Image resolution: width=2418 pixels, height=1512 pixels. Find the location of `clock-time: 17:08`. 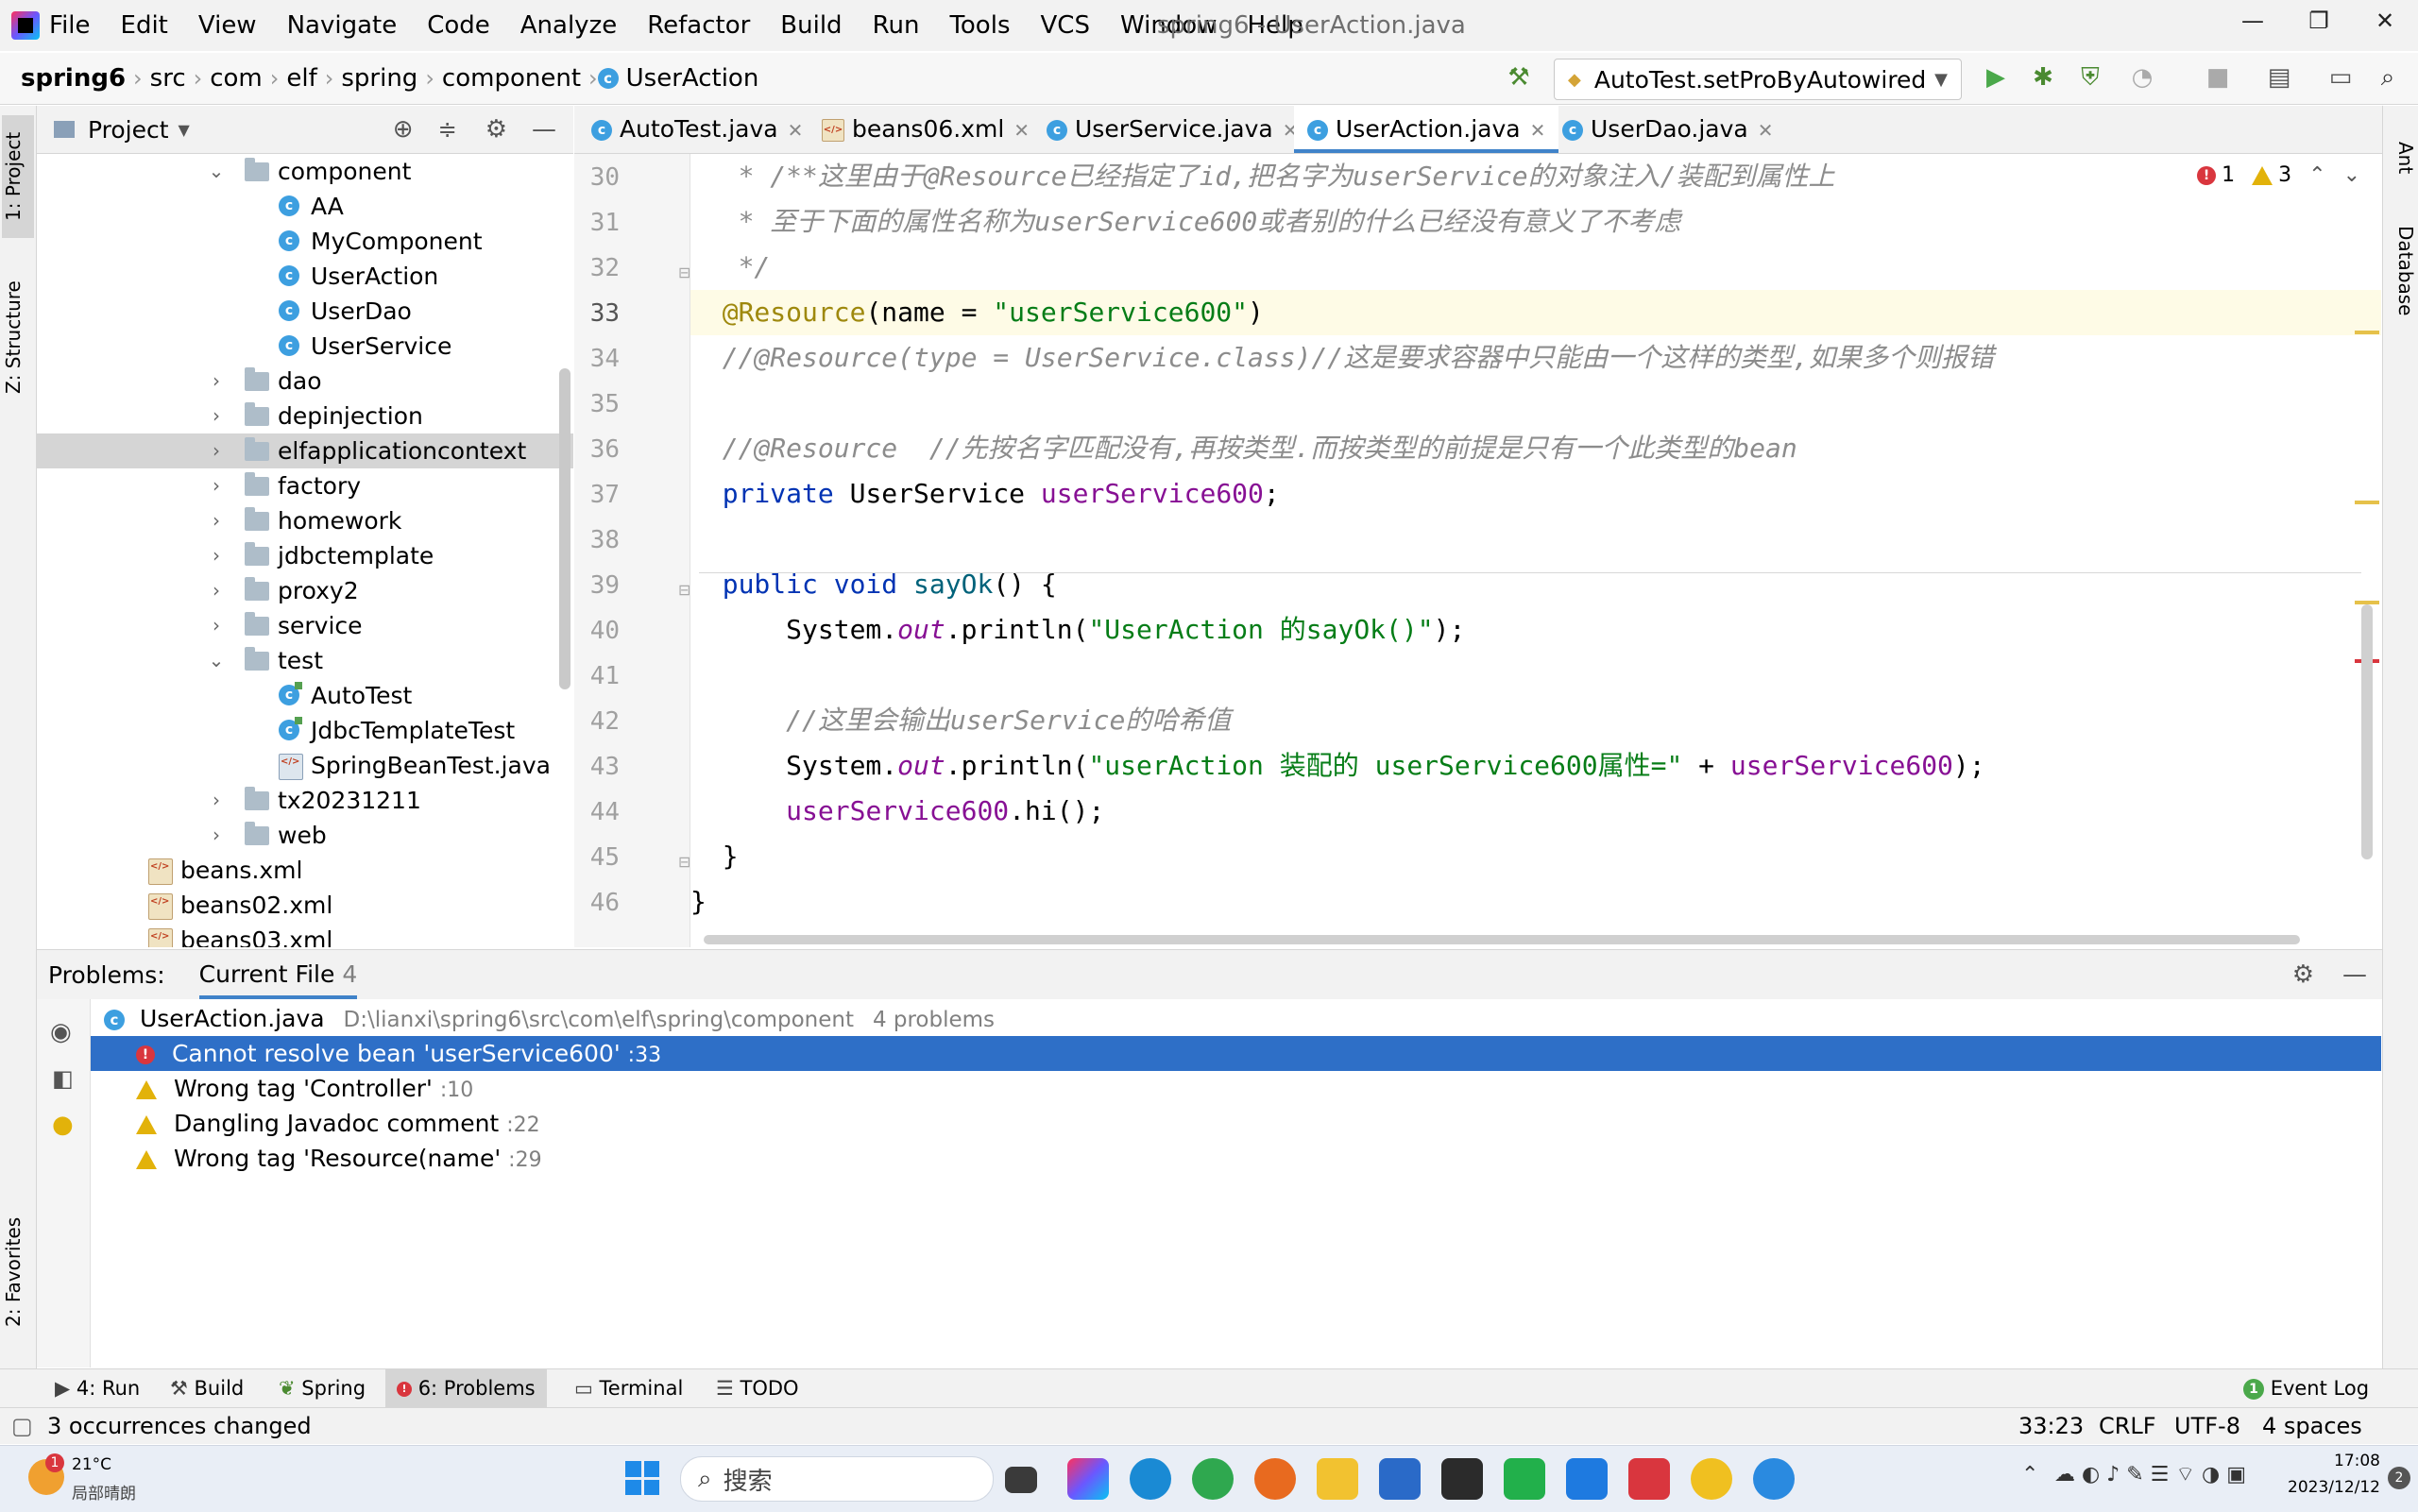

clock-time: 17:08 is located at coordinates (2342, 1461).